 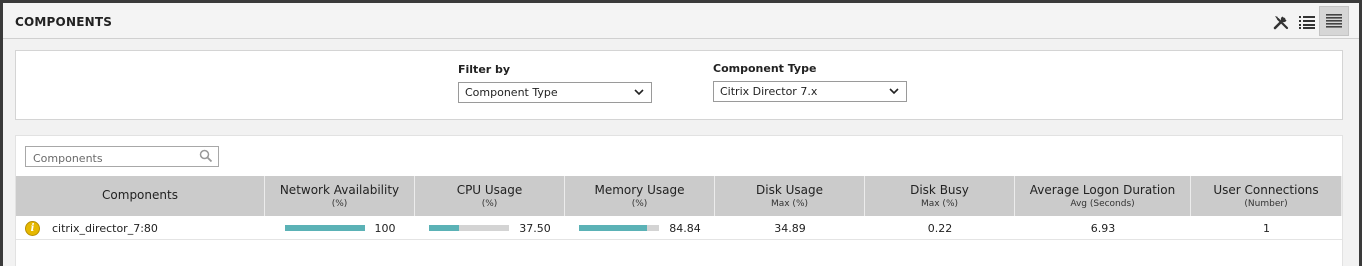 I want to click on column-header-disk-usage: Disk Usage Max (%), so click(x=790, y=196).